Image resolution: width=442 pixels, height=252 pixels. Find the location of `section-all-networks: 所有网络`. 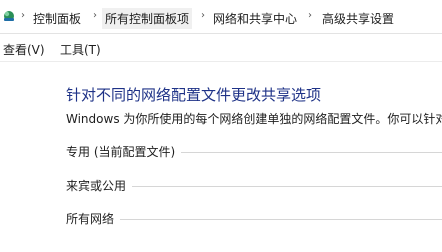

section-all-networks: 所有网络 is located at coordinates (254, 218).